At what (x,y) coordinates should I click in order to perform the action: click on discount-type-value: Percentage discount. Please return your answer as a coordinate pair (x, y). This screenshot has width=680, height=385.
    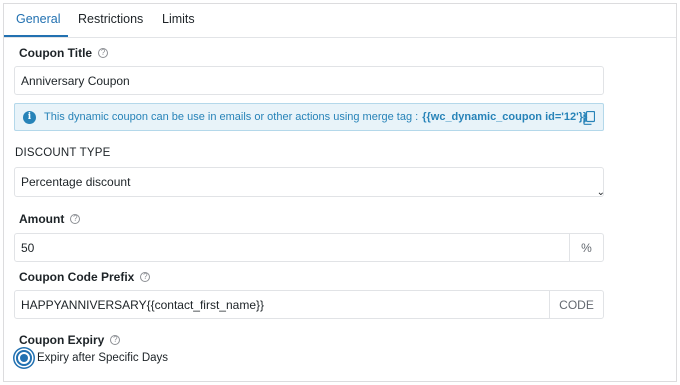
    Looking at the image, I should click on (76, 182).